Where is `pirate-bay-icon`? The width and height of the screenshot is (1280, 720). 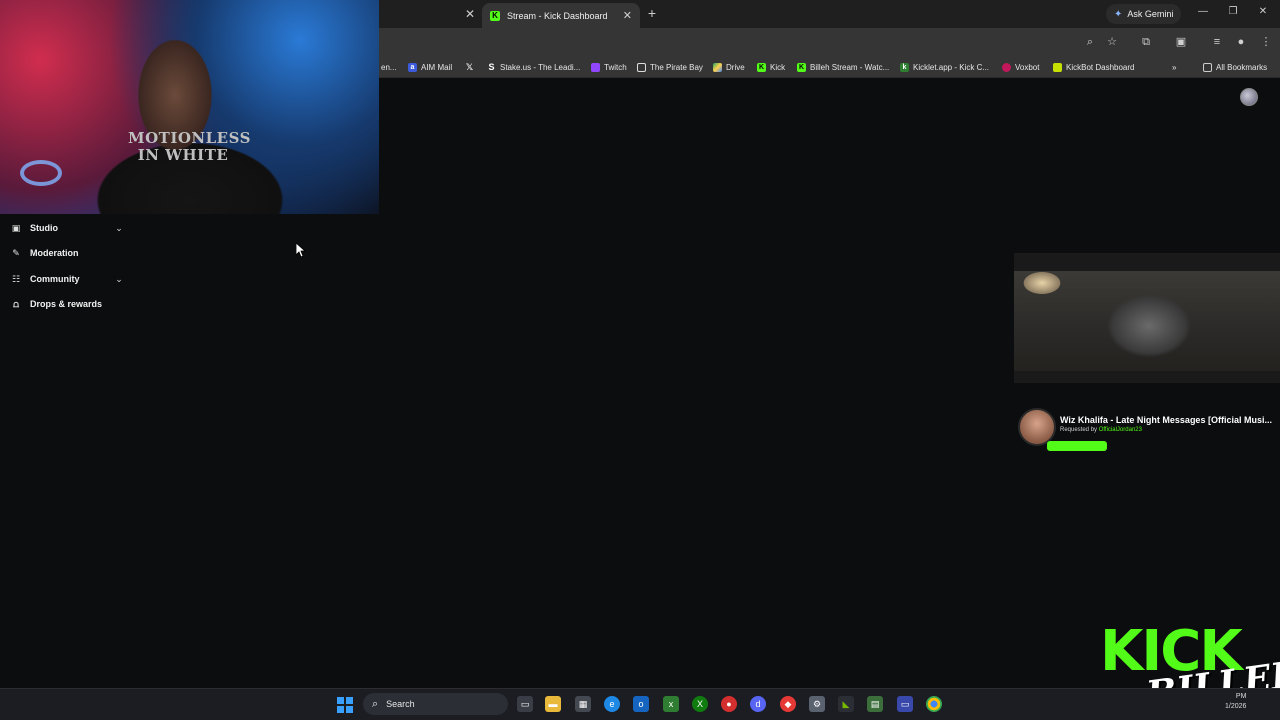
pirate-bay-icon is located at coordinates (641, 67).